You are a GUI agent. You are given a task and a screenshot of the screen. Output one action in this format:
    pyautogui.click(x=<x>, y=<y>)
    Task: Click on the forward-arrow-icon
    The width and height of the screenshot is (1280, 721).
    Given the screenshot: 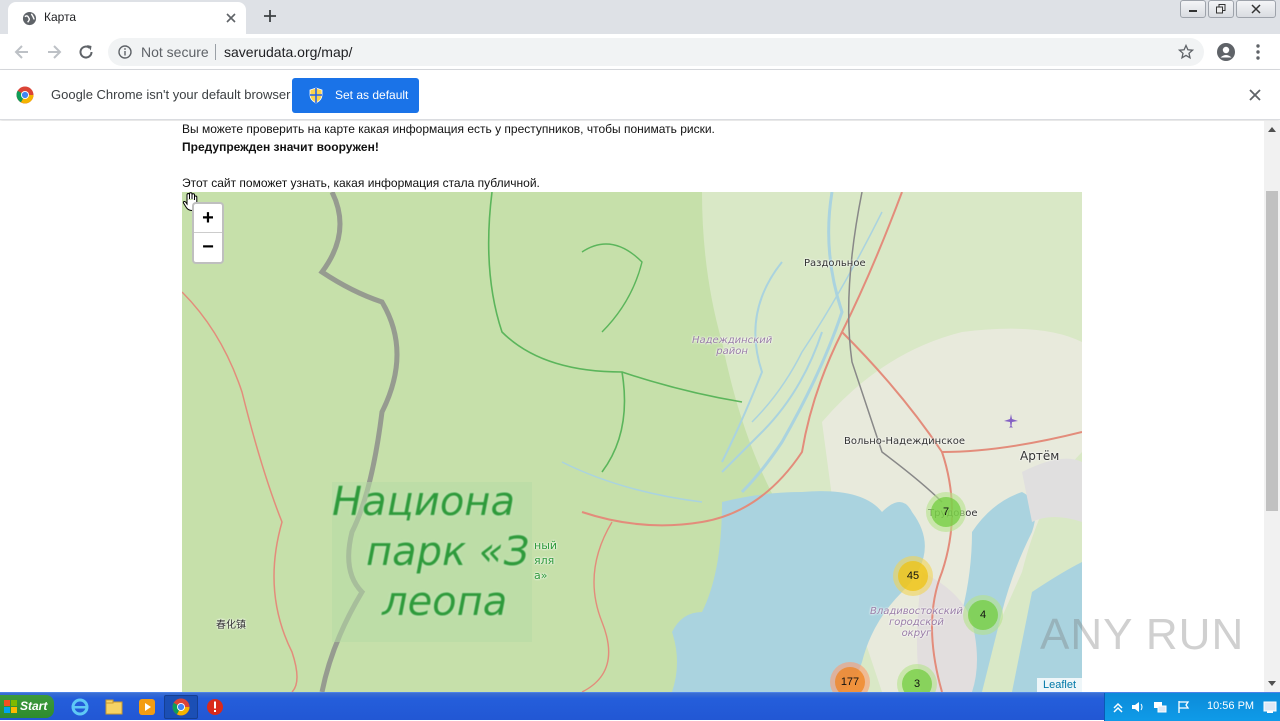 What is the action you would take?
    pyautogui.click(x=54, y=52)
    